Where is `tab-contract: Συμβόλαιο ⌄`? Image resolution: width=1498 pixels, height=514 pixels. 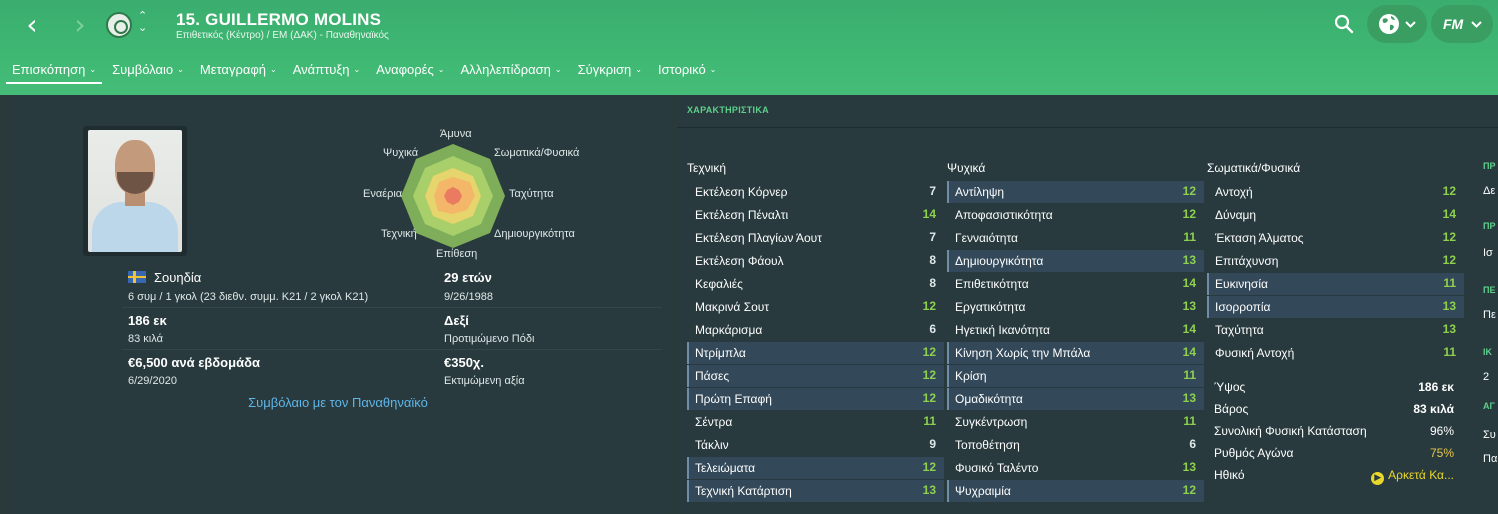
tab-contract: Συμβόλαιο ⌄ is located at coordinates (148, 72).